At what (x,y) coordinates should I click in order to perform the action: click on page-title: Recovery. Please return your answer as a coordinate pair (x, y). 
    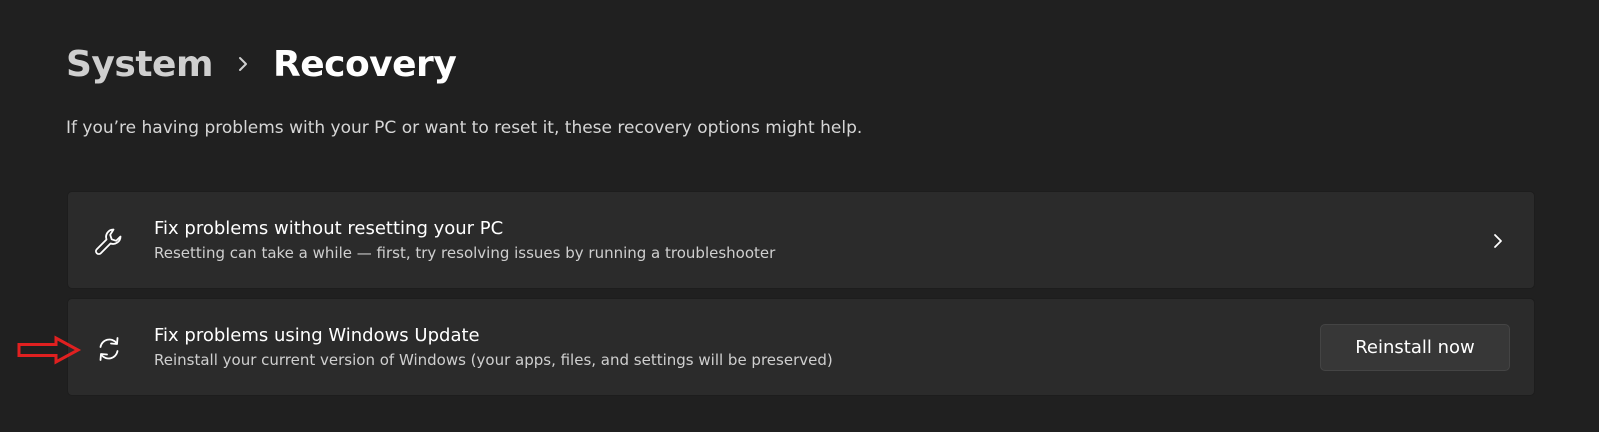
    Looking at the image, I should click on (364, 64).